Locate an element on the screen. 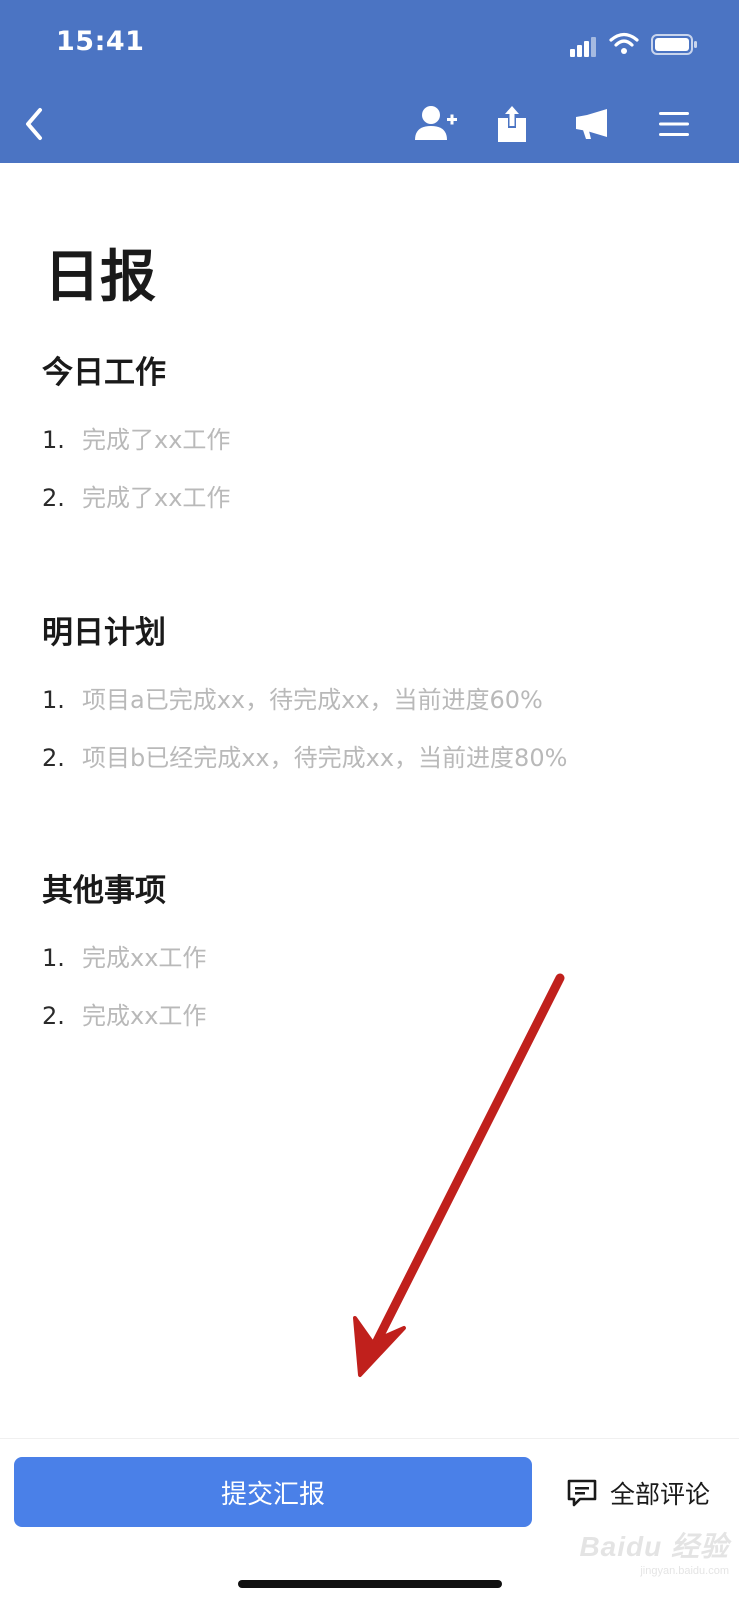 The image size is (739, 1600). list-item: 2. 完成了xx工作 is located at coordinates (136, 498).